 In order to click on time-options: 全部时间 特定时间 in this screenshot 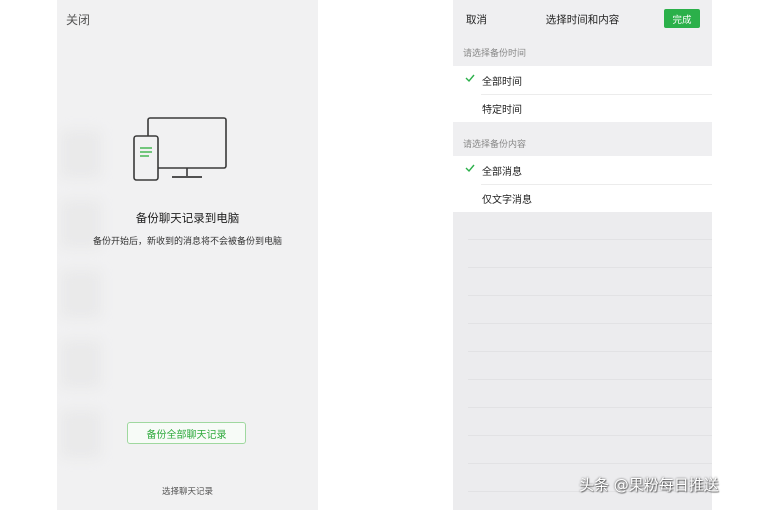, I will do `click(582, 94)`.